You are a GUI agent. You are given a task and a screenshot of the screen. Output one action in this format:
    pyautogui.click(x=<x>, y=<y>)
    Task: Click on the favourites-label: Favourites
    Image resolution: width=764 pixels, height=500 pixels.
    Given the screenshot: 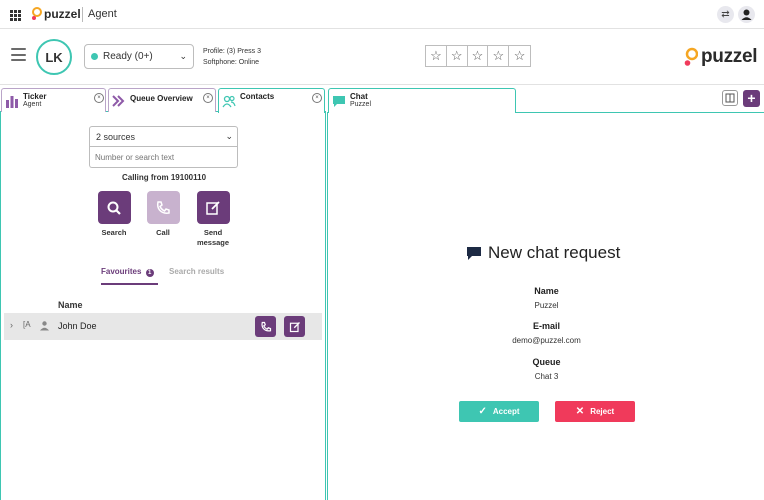 What is the action you would take?
    pyautogui.click(x=121, y=271)
    